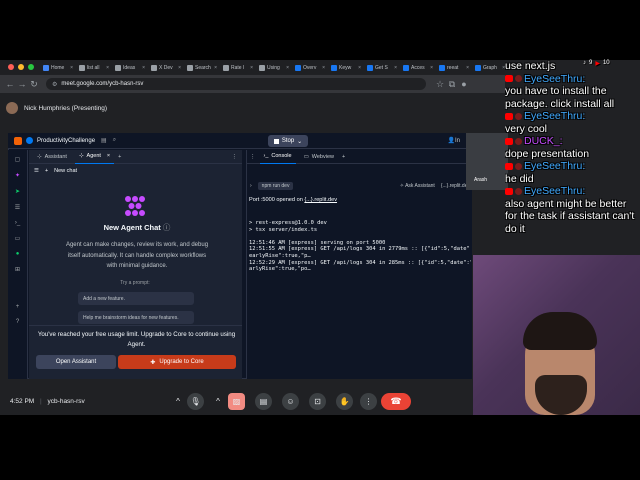 The width and height of the screenshot is (640, 480). I want to click on browser-tab: Using ×, so click(274, 68).